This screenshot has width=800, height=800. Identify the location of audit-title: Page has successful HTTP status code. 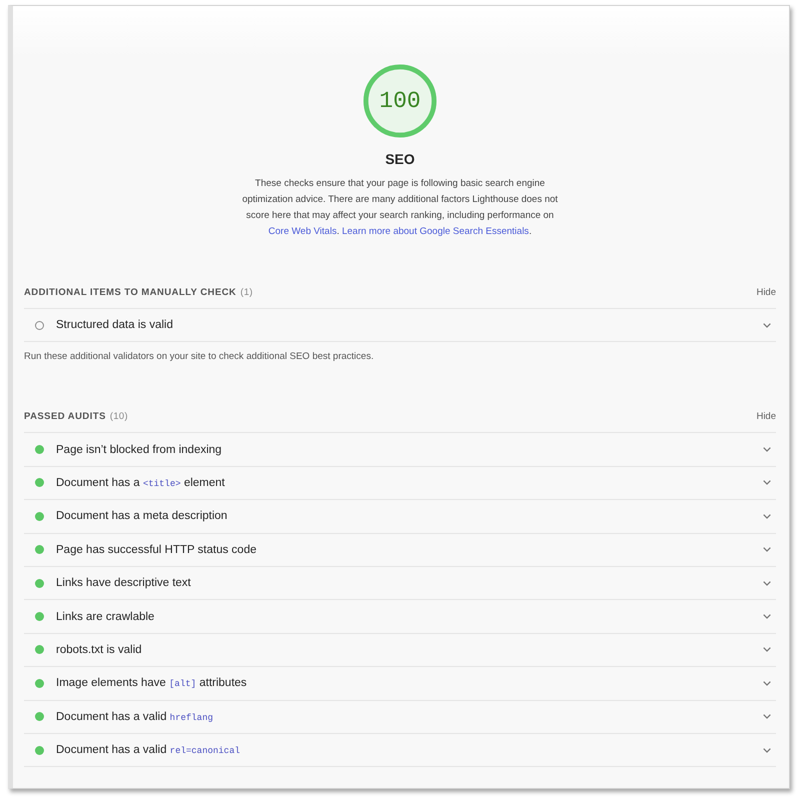
(156, 550).